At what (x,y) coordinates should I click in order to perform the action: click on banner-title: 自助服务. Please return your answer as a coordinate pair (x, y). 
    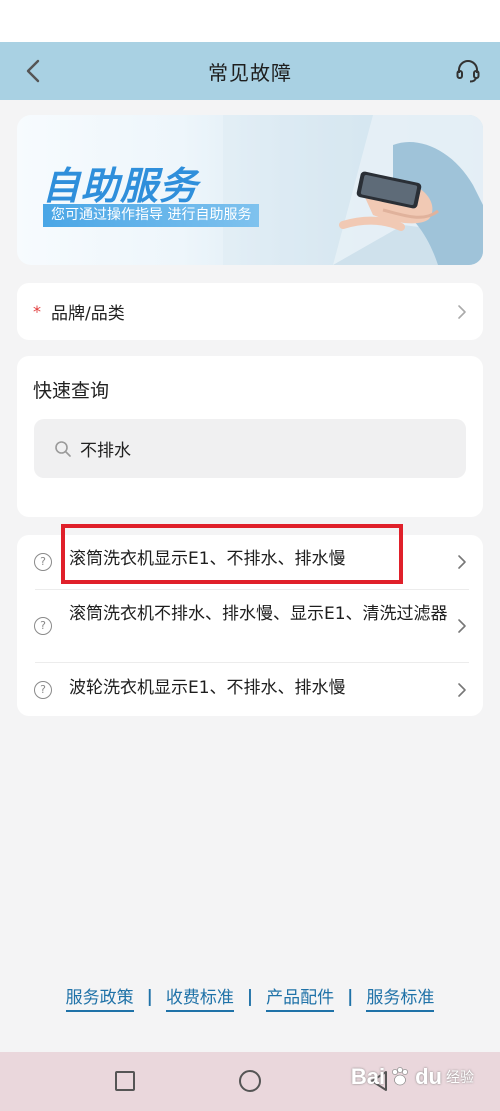
    Looking at the image, I should click on (120, 186).